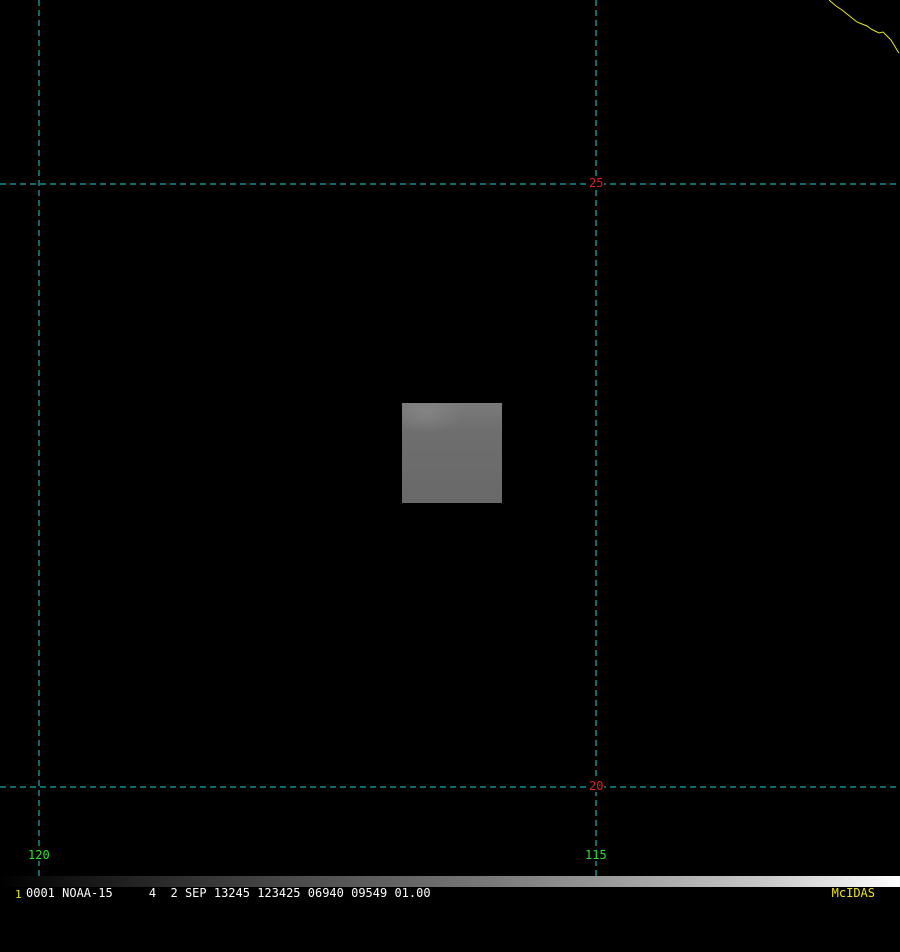  I want to click on latitude-label-20: 20, so click(596, 786).